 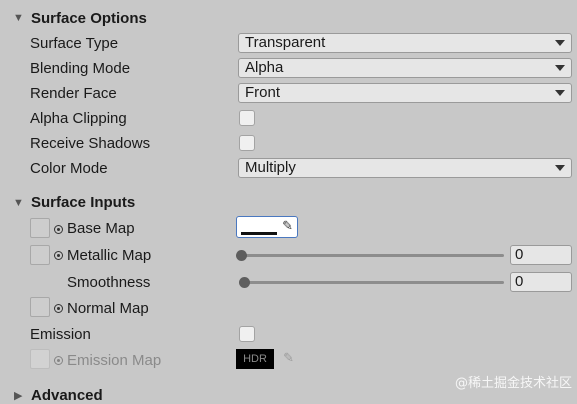 What do you see at coordinates (78, 118) in the screenshot?
I see `alpha-clipping-label: Alpha Clipping` at bounding box center [78, 118].